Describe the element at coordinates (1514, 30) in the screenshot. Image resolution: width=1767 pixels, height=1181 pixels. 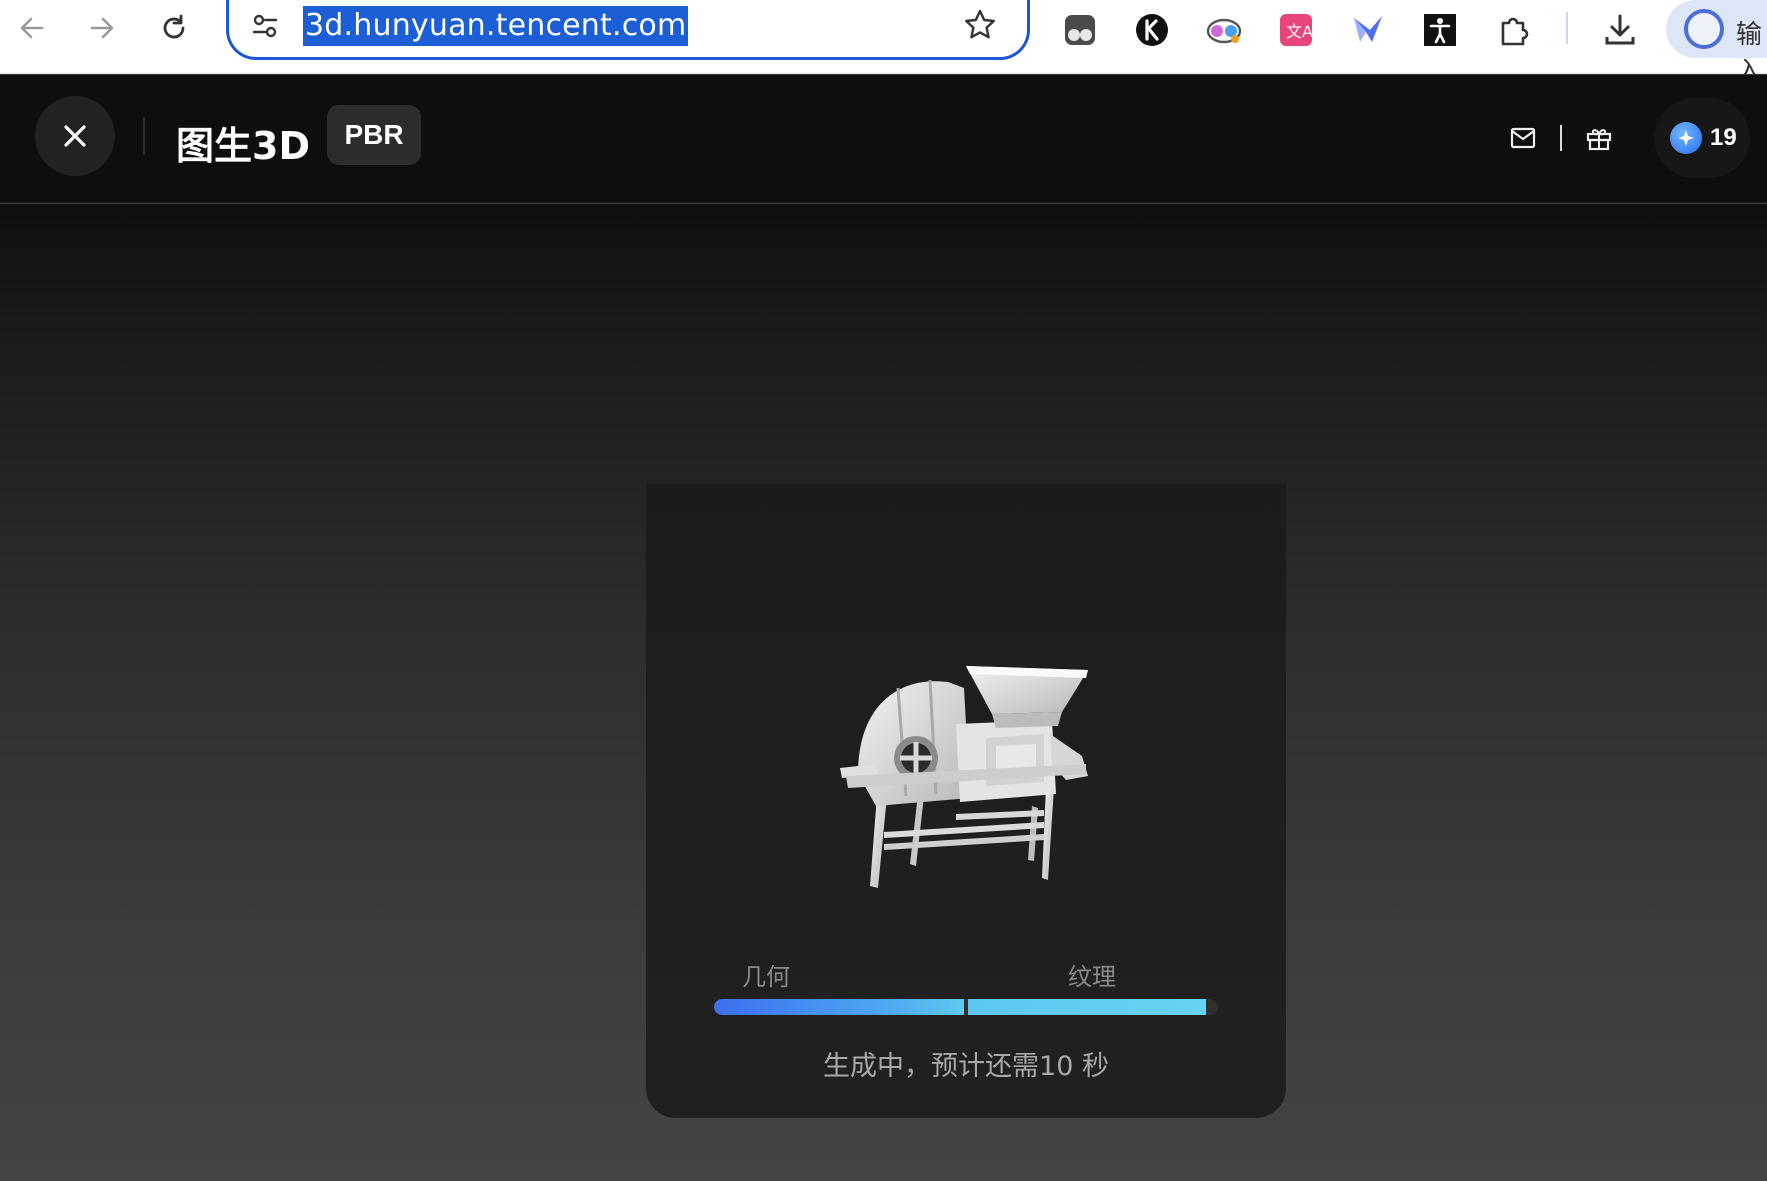
I see `puzzle-extensions-icon` at that location.